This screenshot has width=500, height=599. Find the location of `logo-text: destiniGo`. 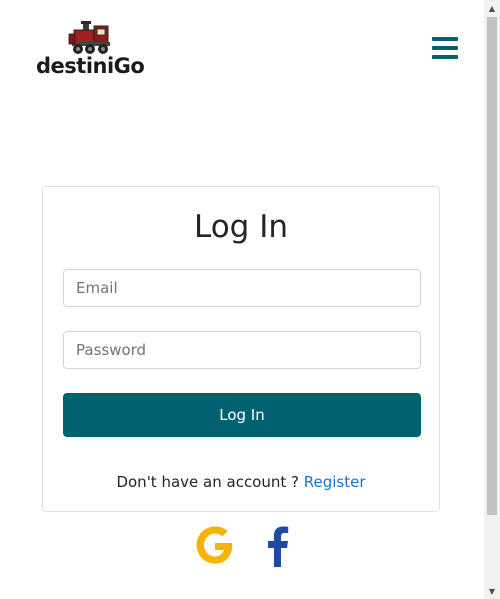

logo-text: destiniGo is located at coordinates (90, 66).